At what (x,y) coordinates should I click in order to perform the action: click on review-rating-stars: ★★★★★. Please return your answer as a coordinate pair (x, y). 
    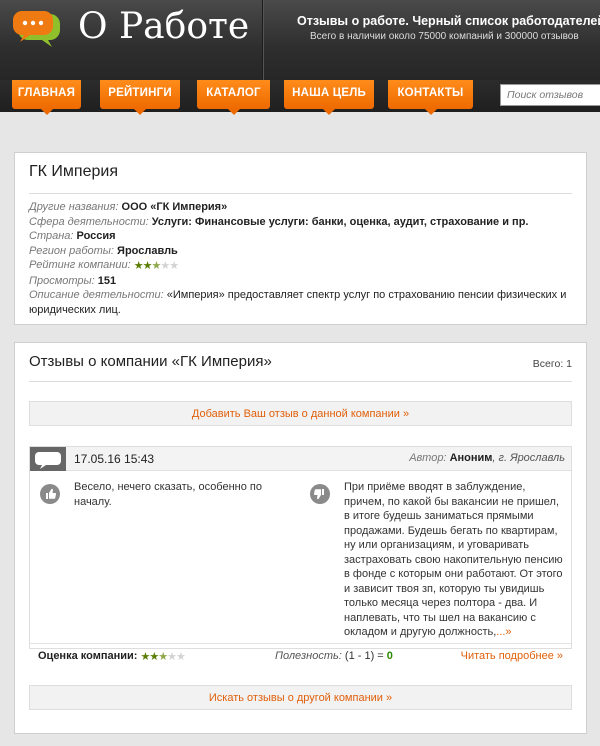
    Looking at the image, I should click on (163, 656).